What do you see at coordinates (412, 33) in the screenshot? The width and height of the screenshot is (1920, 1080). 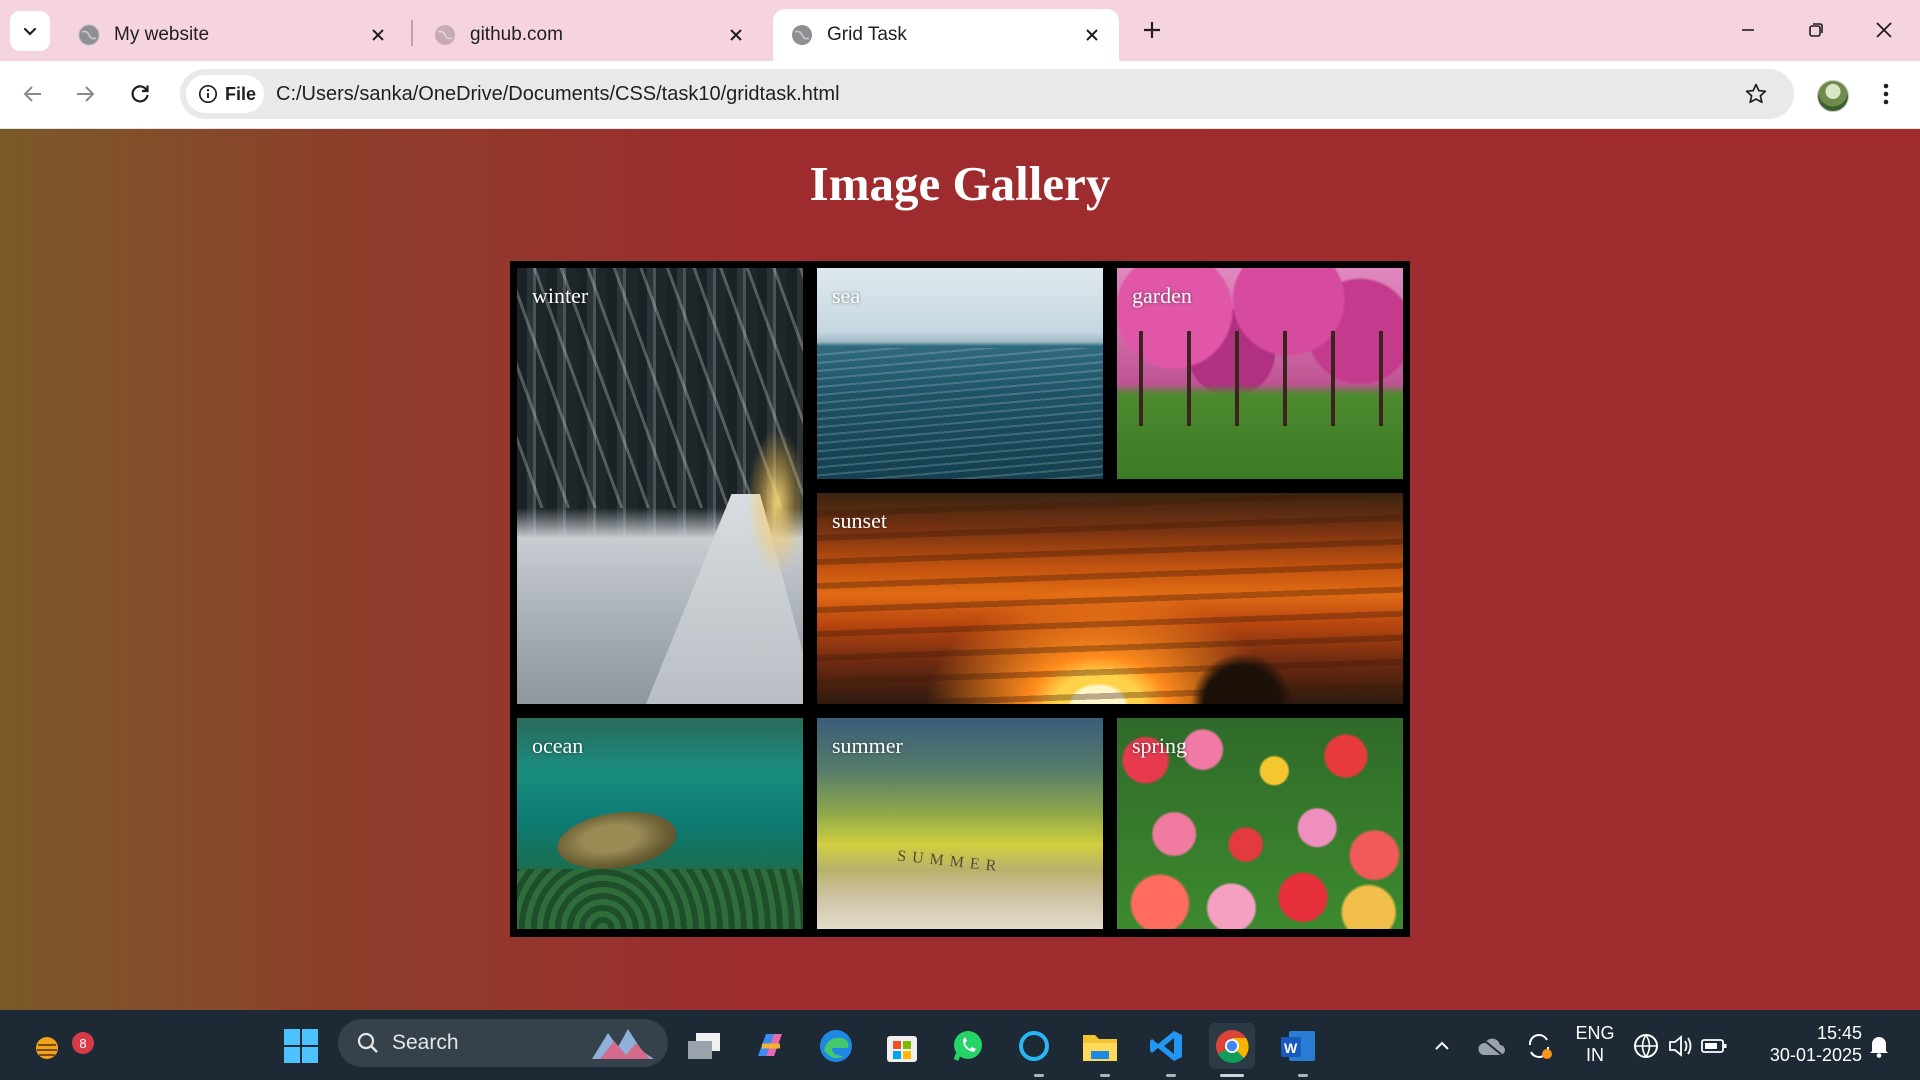 I see `tab-separator` at bounding box center [412, 33].